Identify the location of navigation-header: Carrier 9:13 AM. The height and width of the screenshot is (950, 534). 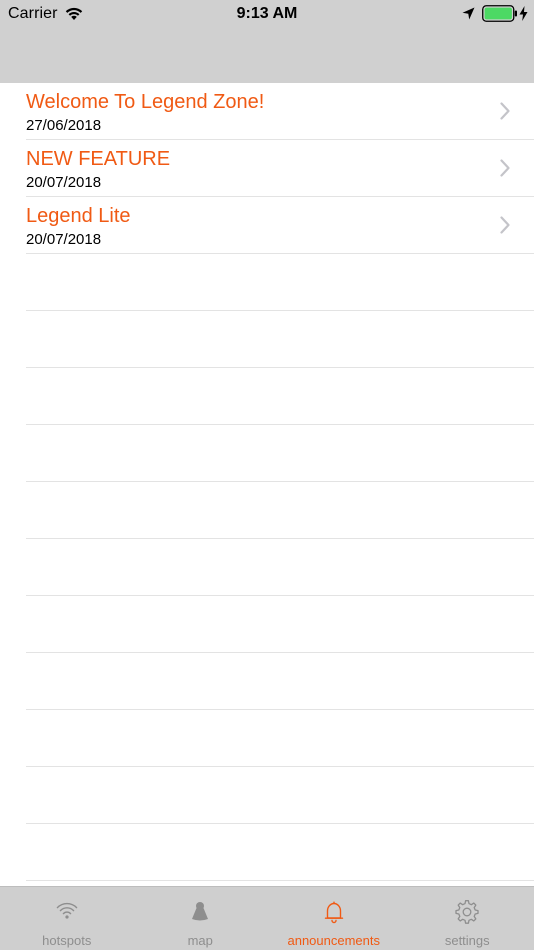
(267, 41).